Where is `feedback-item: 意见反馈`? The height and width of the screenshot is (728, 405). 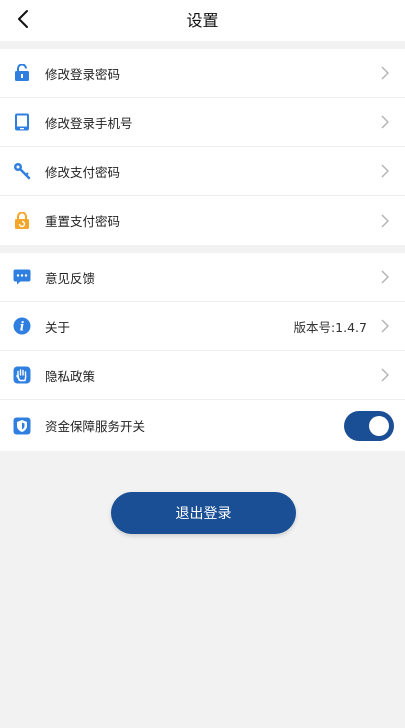 feedback-item: 意见反馈 is located at coordinates (202, 277).